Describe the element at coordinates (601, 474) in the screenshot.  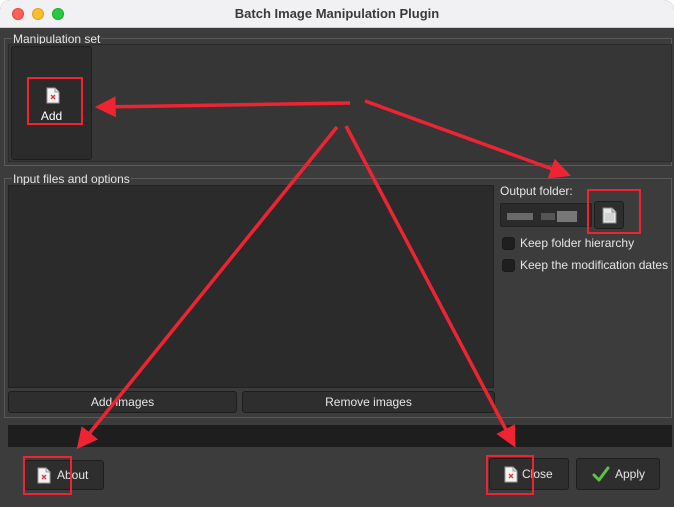
I see `checkmark-icon` at that location.